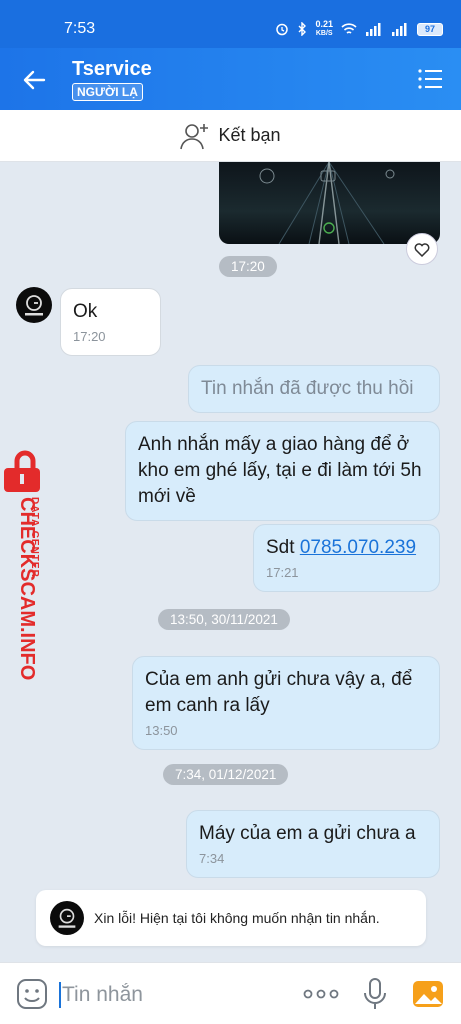 The width and height of the screenshot is (461, 1024). I want to click on photo-icon, so click(428, 994).